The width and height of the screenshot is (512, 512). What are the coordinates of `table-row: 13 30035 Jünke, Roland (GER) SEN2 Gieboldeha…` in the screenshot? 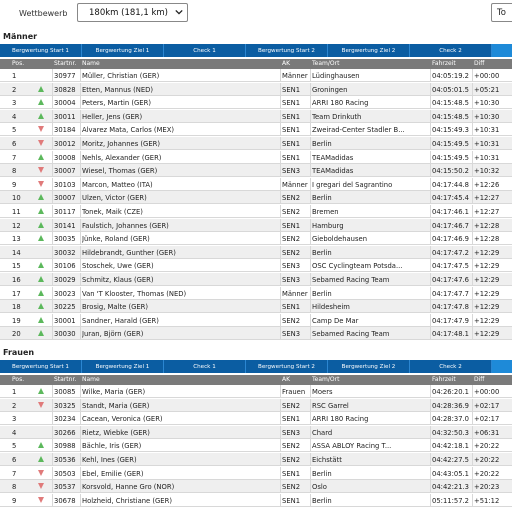 It's located at (256, 239).